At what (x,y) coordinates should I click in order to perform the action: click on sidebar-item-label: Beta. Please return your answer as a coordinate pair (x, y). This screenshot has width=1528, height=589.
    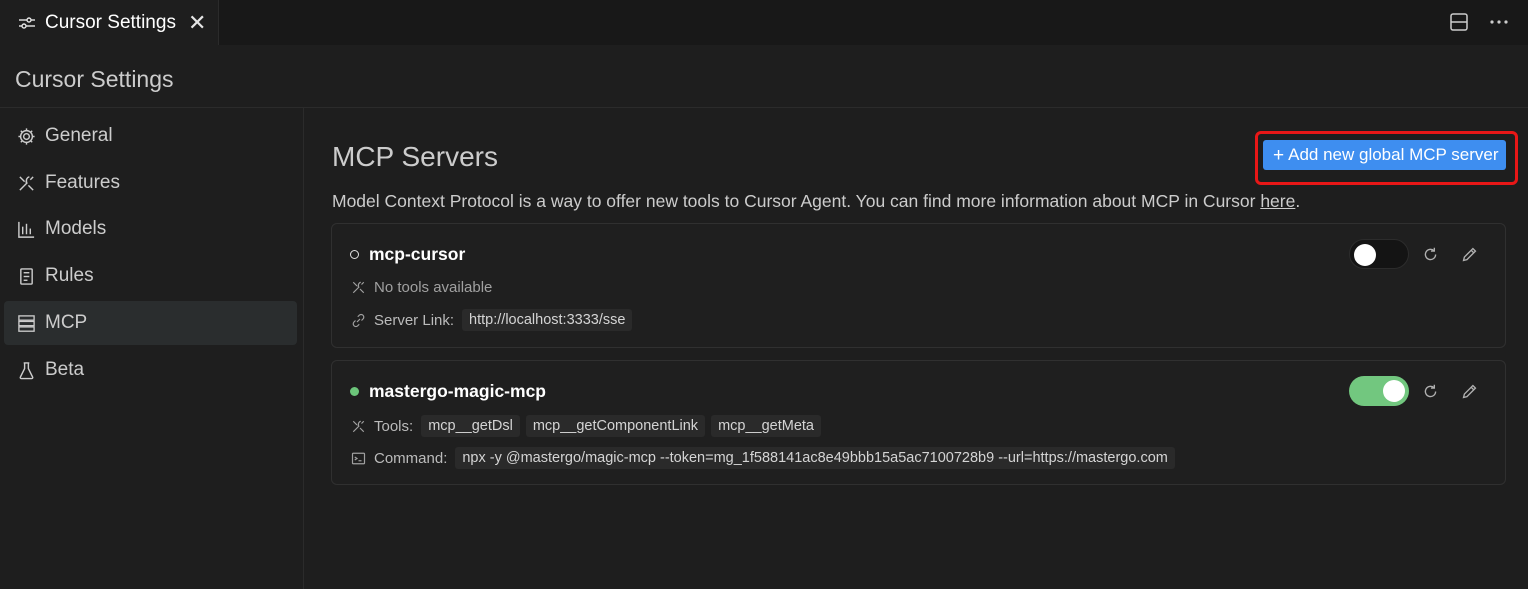
    Looking at the image, I should click on (65, 369).